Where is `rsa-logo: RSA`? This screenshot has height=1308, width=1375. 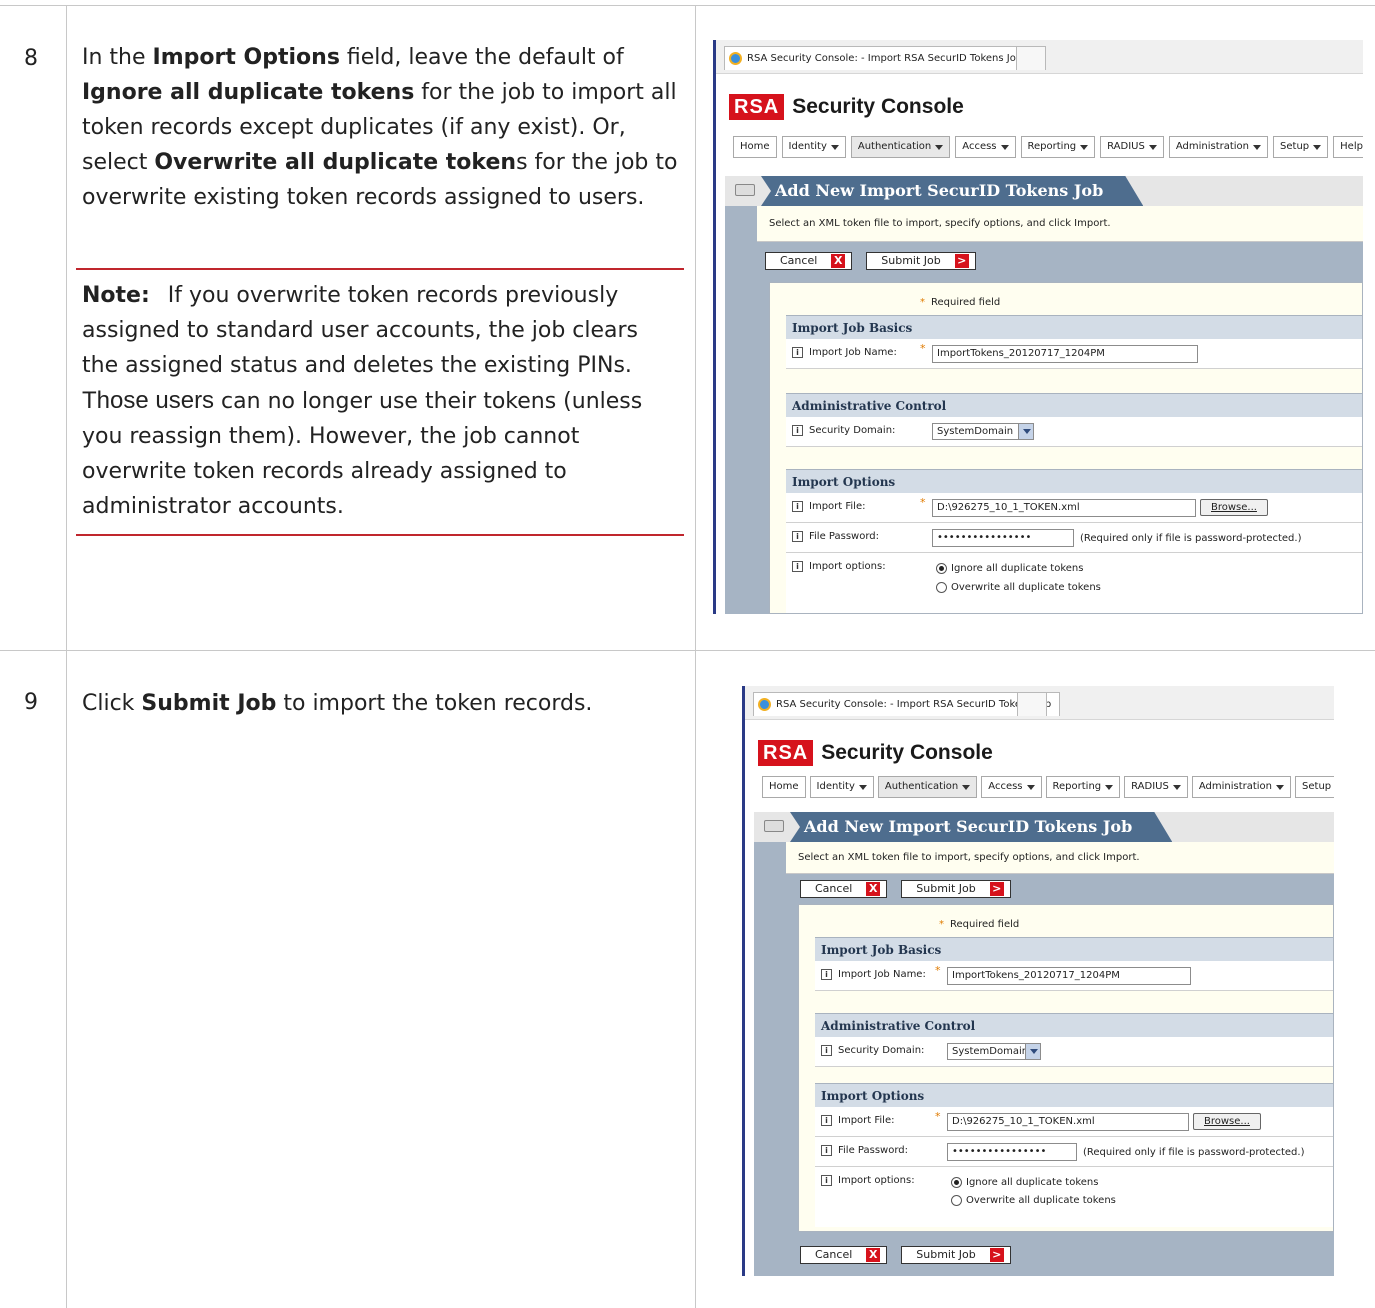
rsa-logo: RSA is located at coordinates (757, 107).